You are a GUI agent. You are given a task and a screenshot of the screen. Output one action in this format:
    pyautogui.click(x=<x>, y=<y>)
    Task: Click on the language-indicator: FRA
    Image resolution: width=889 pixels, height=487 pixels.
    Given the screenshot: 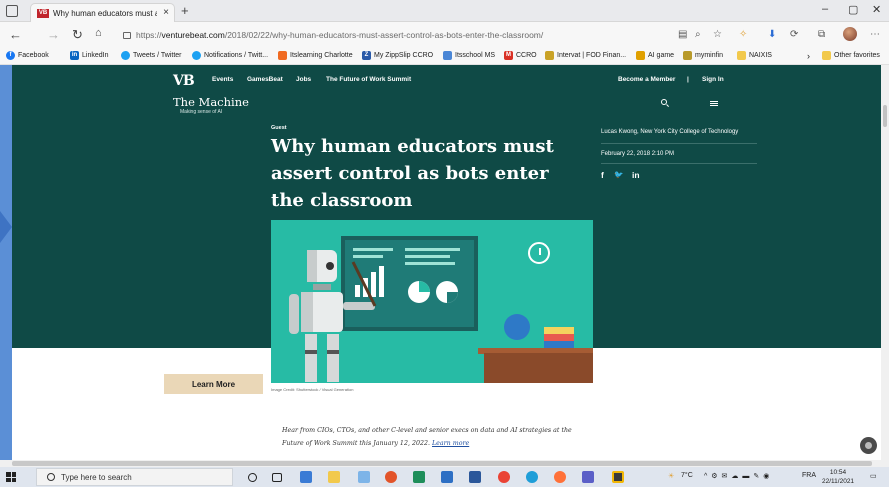 What is the action you would take?
    pyautogui.click(x=809, y=475)
    